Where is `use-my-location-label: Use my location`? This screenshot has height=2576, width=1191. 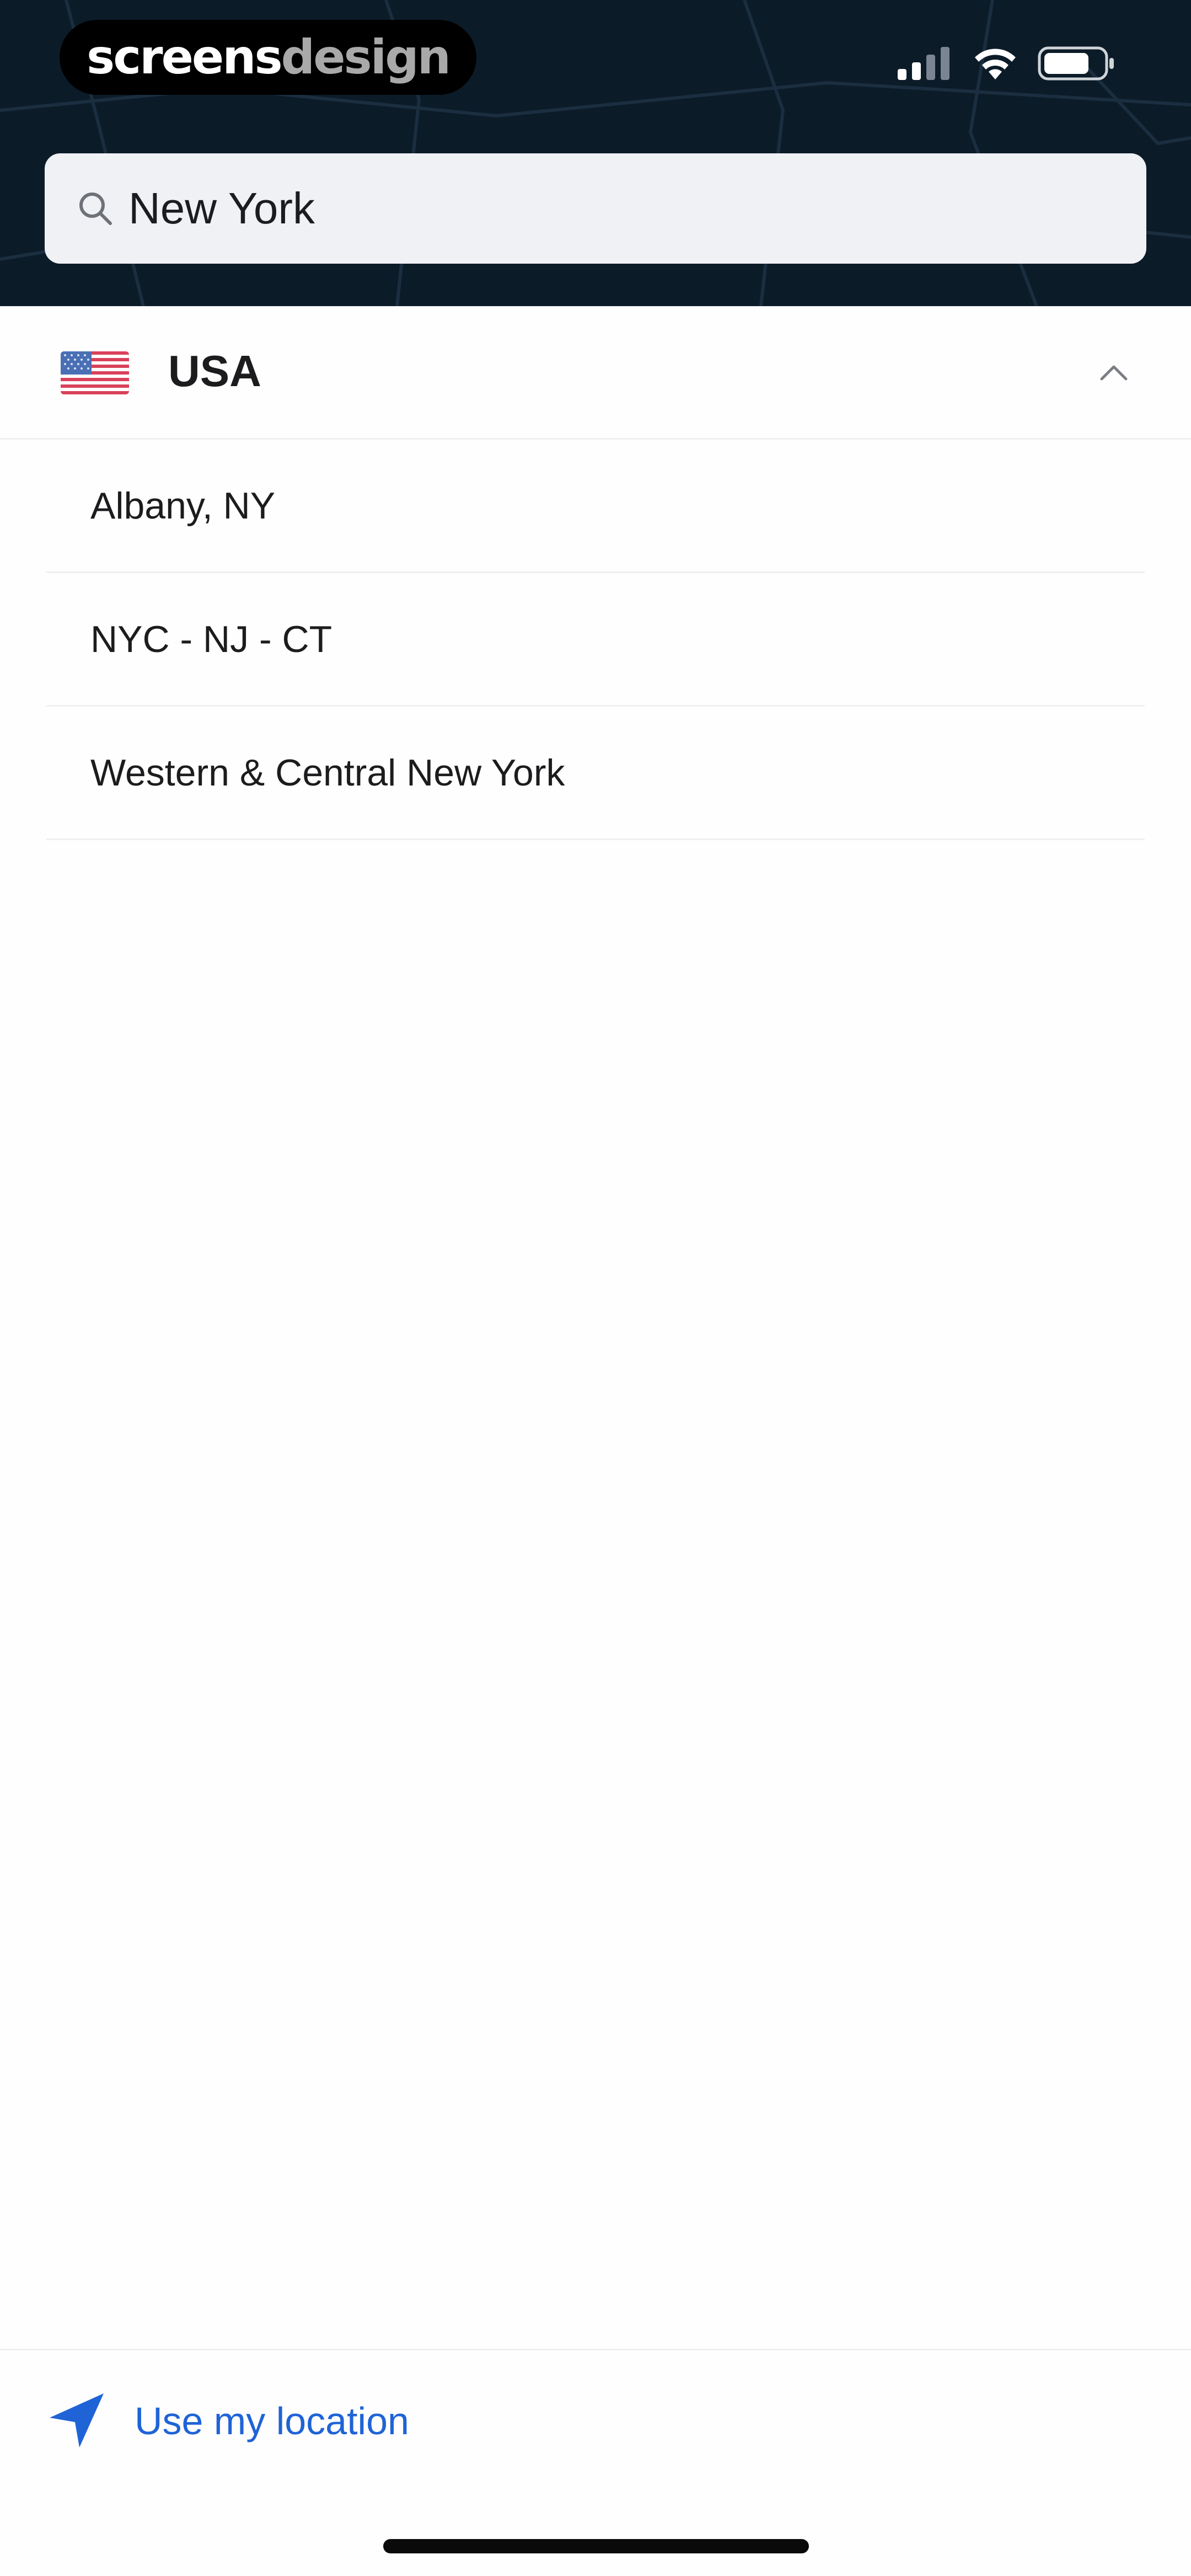
use-my-location-label: Use my location is located at coordinates (272, 2421).